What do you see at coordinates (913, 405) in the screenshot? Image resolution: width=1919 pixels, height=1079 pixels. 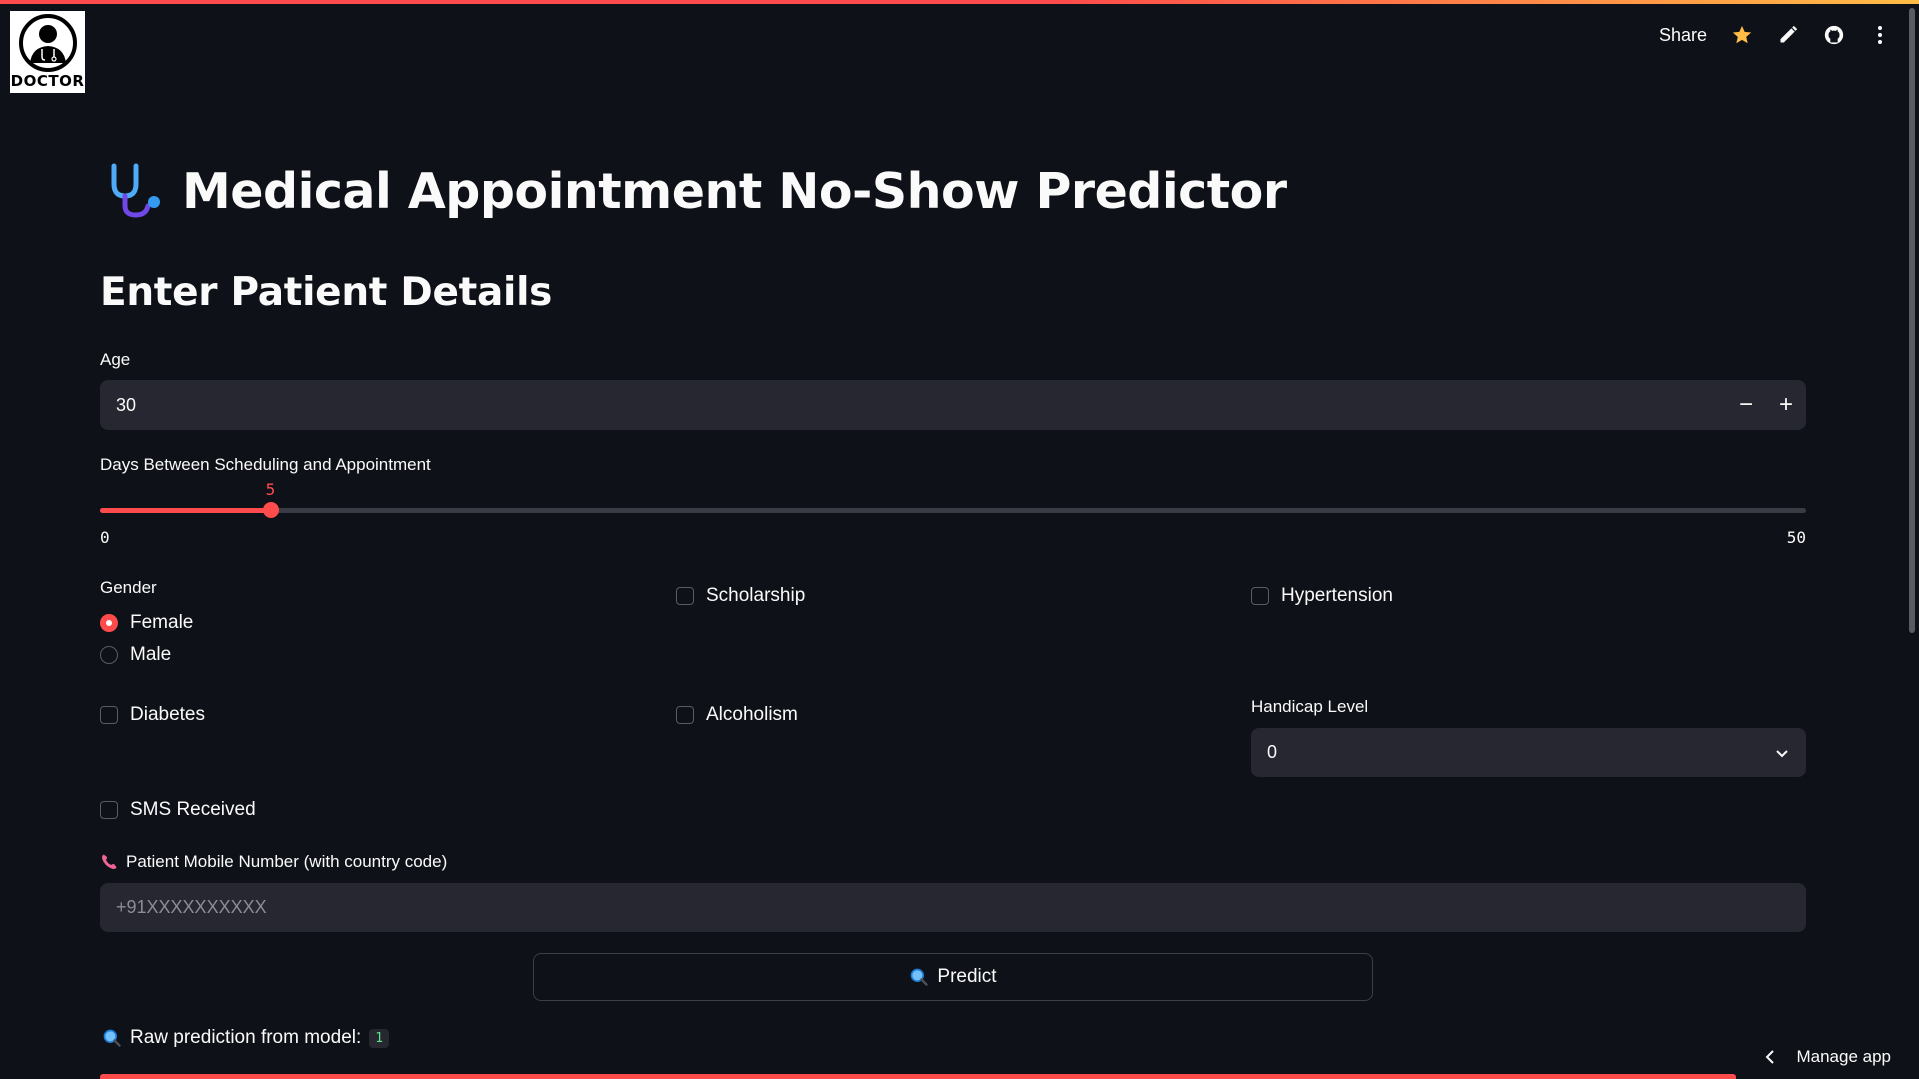 I see `age-value: 30` at bounding box center [913, 405].